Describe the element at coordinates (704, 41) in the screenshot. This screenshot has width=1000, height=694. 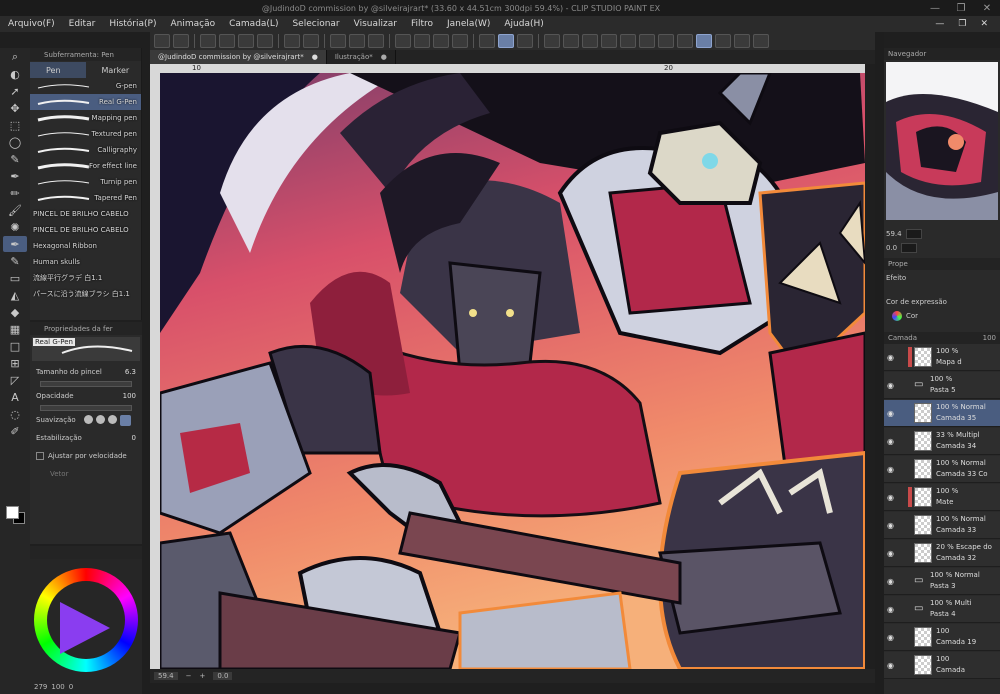
I see `assist-button` at that location.